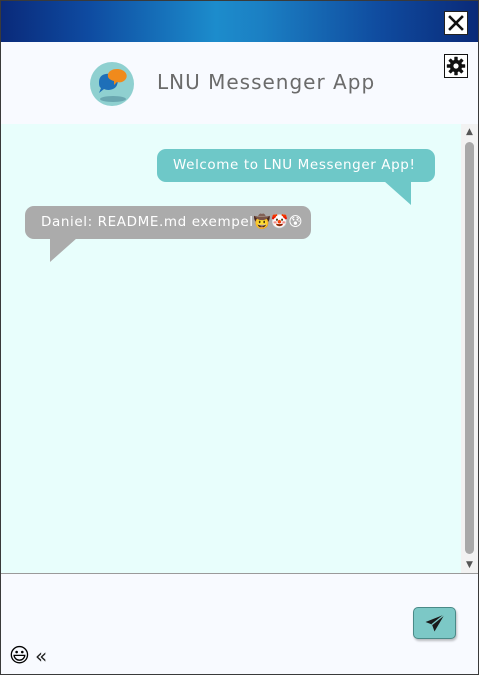 This screenshot has width=479, height=675. I want to click on paper-plane-icon, so click(435, 622).